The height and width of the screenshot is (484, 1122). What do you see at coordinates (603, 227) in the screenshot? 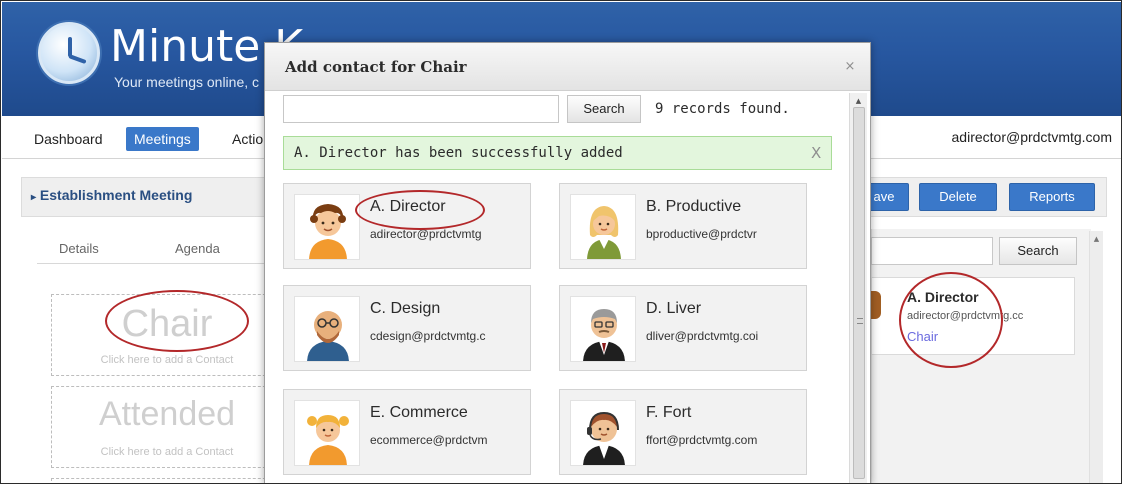
I see `avatar-female-blonde-icon` at bounding box center [603, 227].